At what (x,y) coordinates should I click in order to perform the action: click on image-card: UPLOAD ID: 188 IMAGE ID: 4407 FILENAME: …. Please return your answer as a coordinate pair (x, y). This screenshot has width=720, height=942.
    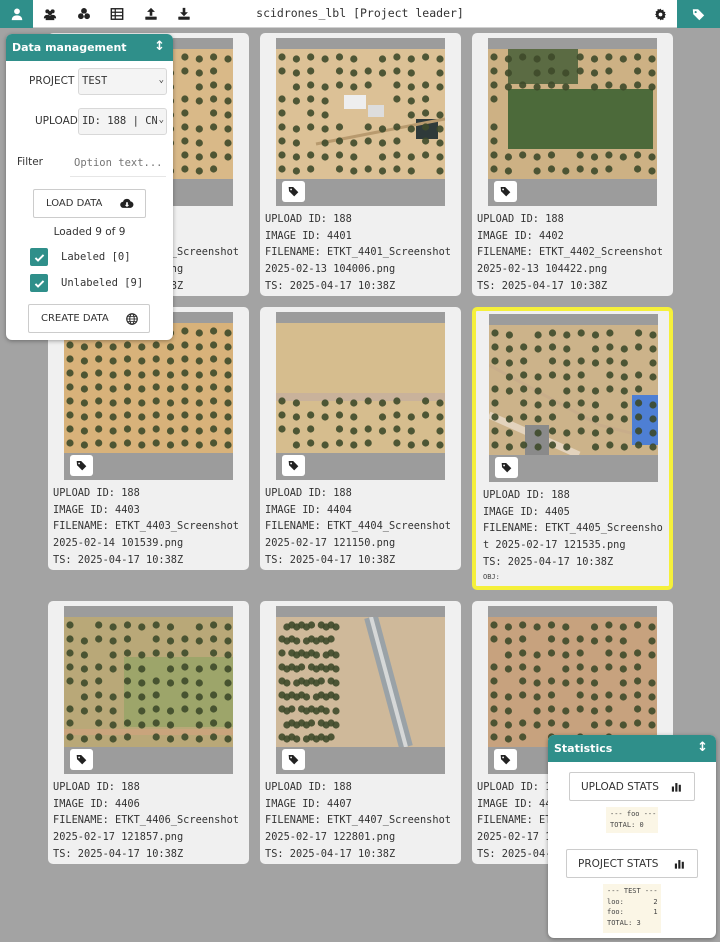
    Looking at the image, I should click on (360, 732).